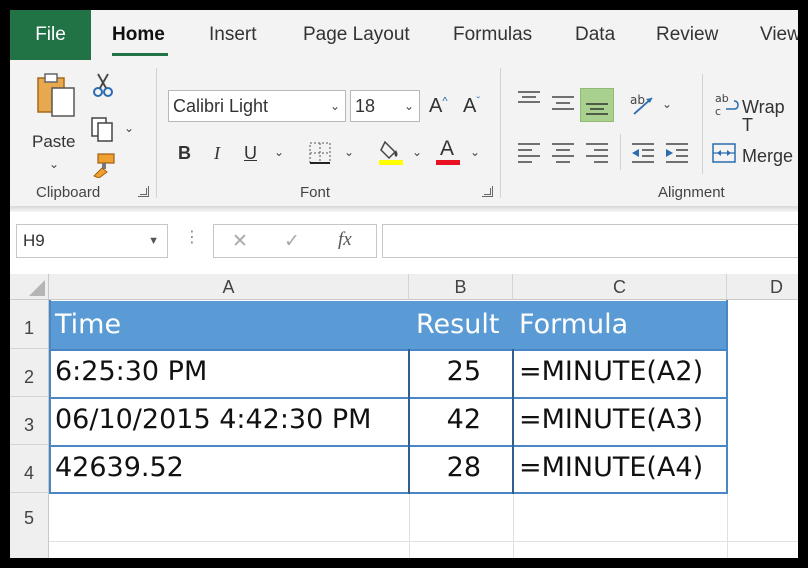  I want to click on name-box: H9 ▼, so click(92, 241).